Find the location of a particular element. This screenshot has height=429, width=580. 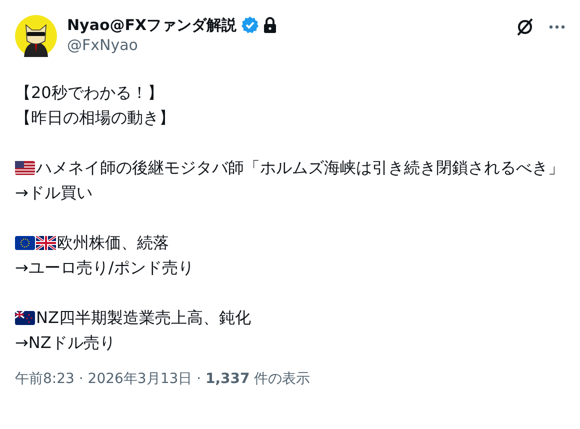

post-text-line: →NZドル売り is located at coordinates (65, 342).